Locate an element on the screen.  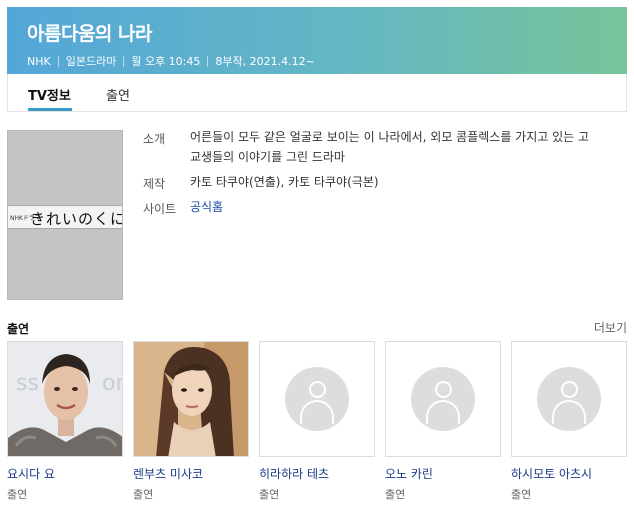
svg-text: ss is located at coordinates (27, 383).